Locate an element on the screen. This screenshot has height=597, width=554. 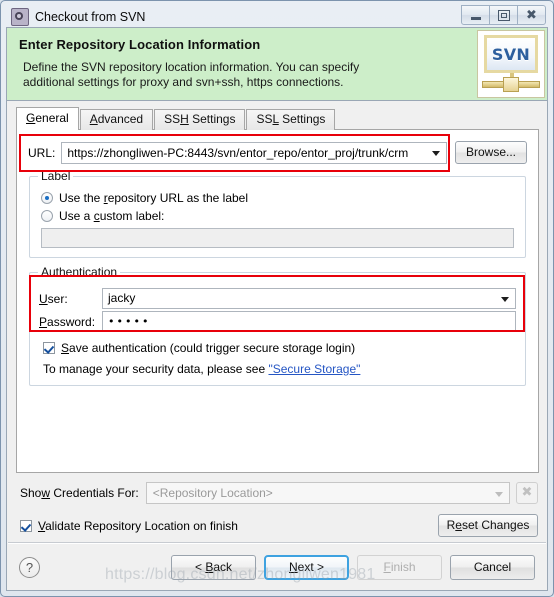
radio-use-custom-label: Use a custom label: is located at coordinates (278, 216).